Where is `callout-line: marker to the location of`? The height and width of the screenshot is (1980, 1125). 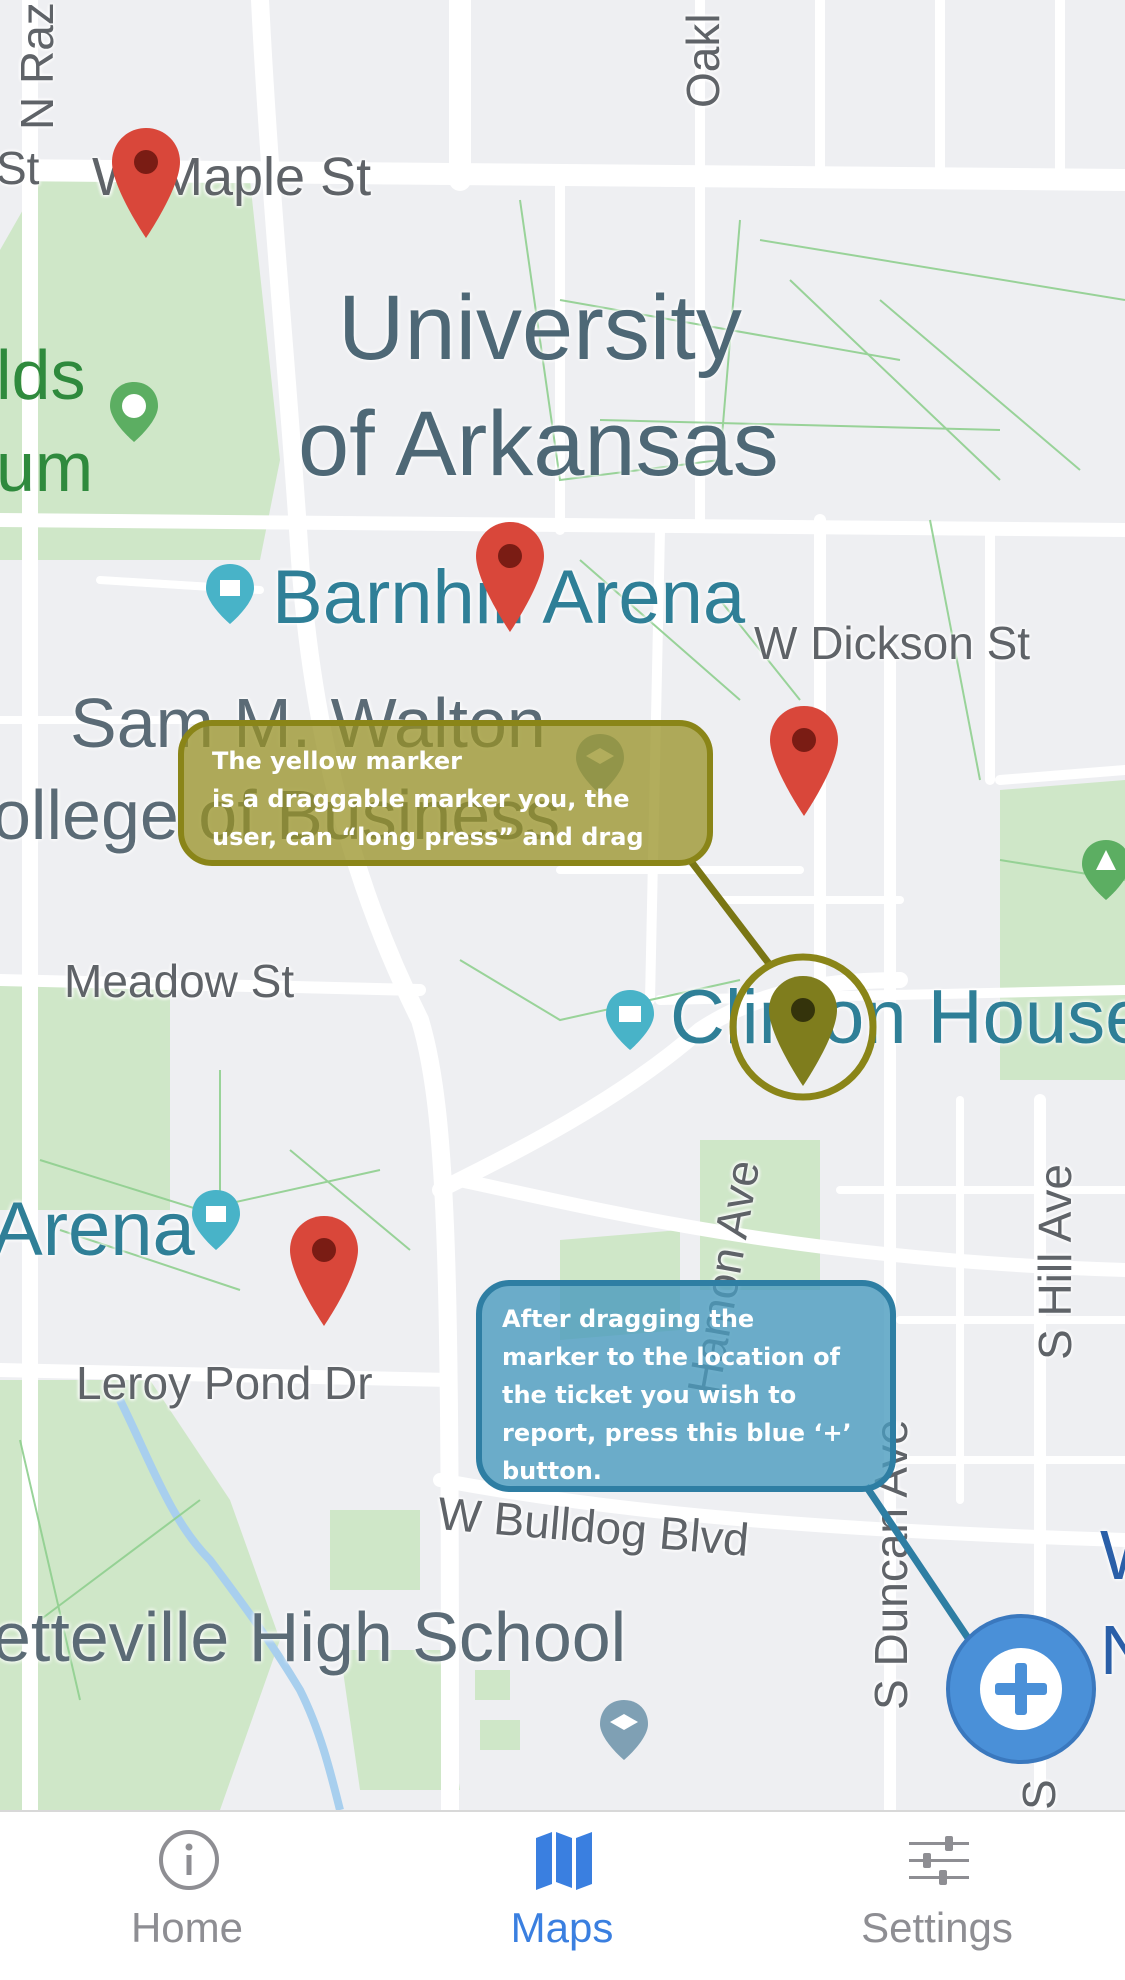
callout-line: marker to the location of is located at coordinates (671, 1357).